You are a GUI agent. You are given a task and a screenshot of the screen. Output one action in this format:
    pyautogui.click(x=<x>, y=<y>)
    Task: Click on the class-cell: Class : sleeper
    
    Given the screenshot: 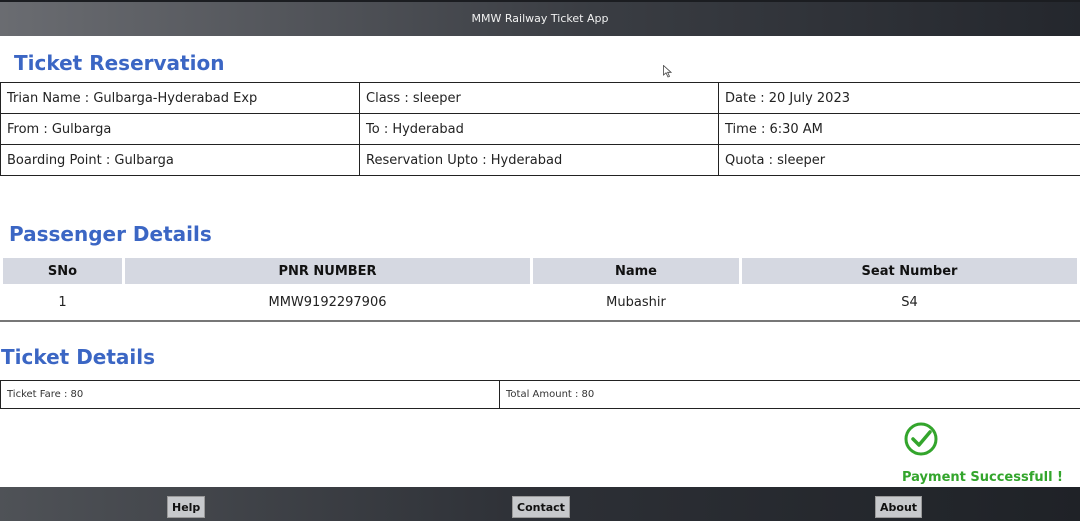 What is the action you would take?
    pyautogui.click(x=539, y=98)
    